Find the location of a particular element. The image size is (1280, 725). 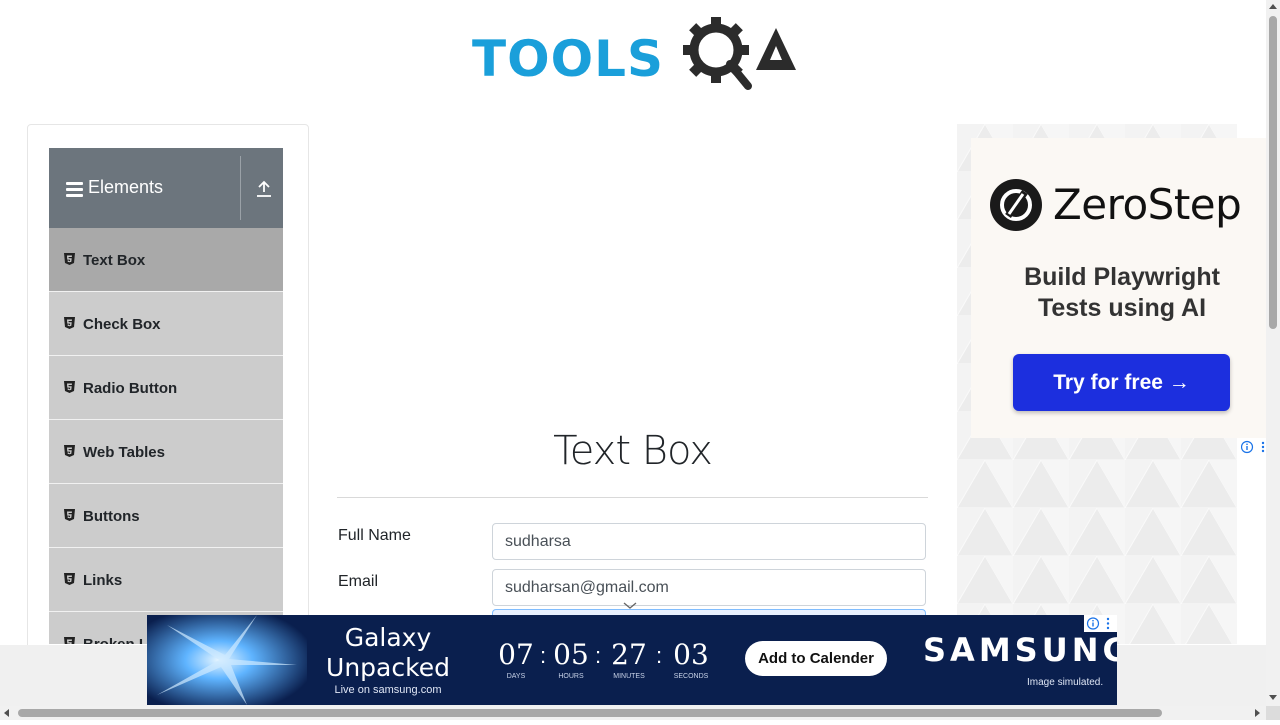

vertical-scroll-thumb is located at coordinates (1273, 172).